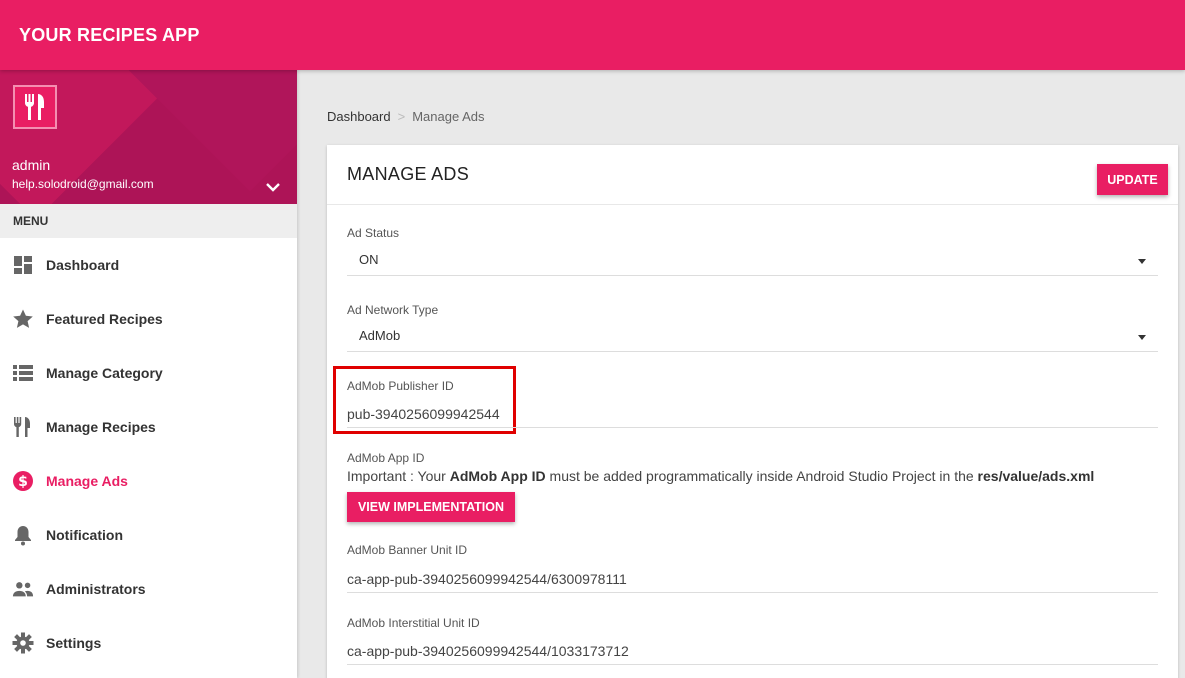  I want to click on app-title: YOUR RECIPES APP, so click(109, 35).